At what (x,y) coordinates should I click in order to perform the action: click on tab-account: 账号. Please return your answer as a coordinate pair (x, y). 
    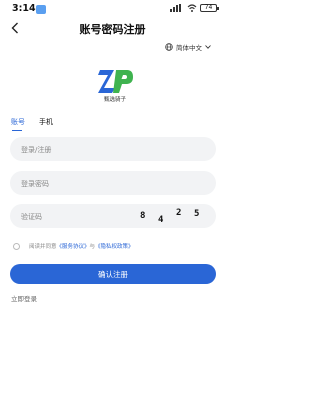
    Looking at the image, I should click on (18, 124).